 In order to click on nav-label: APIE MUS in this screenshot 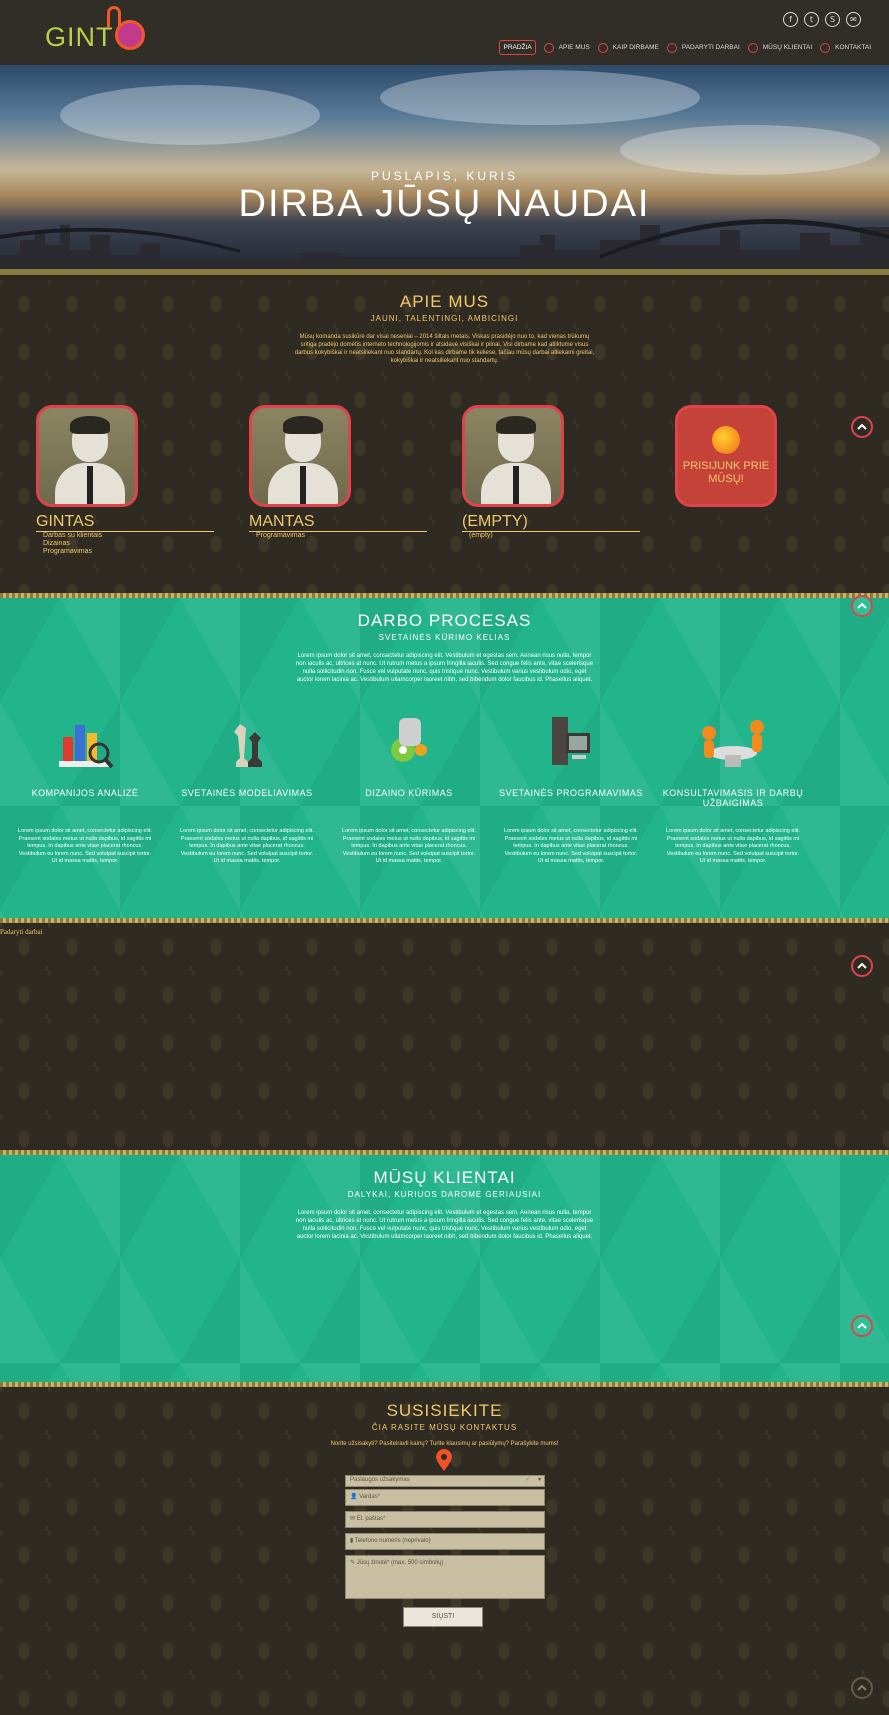, I will do `click(574, 47)`.